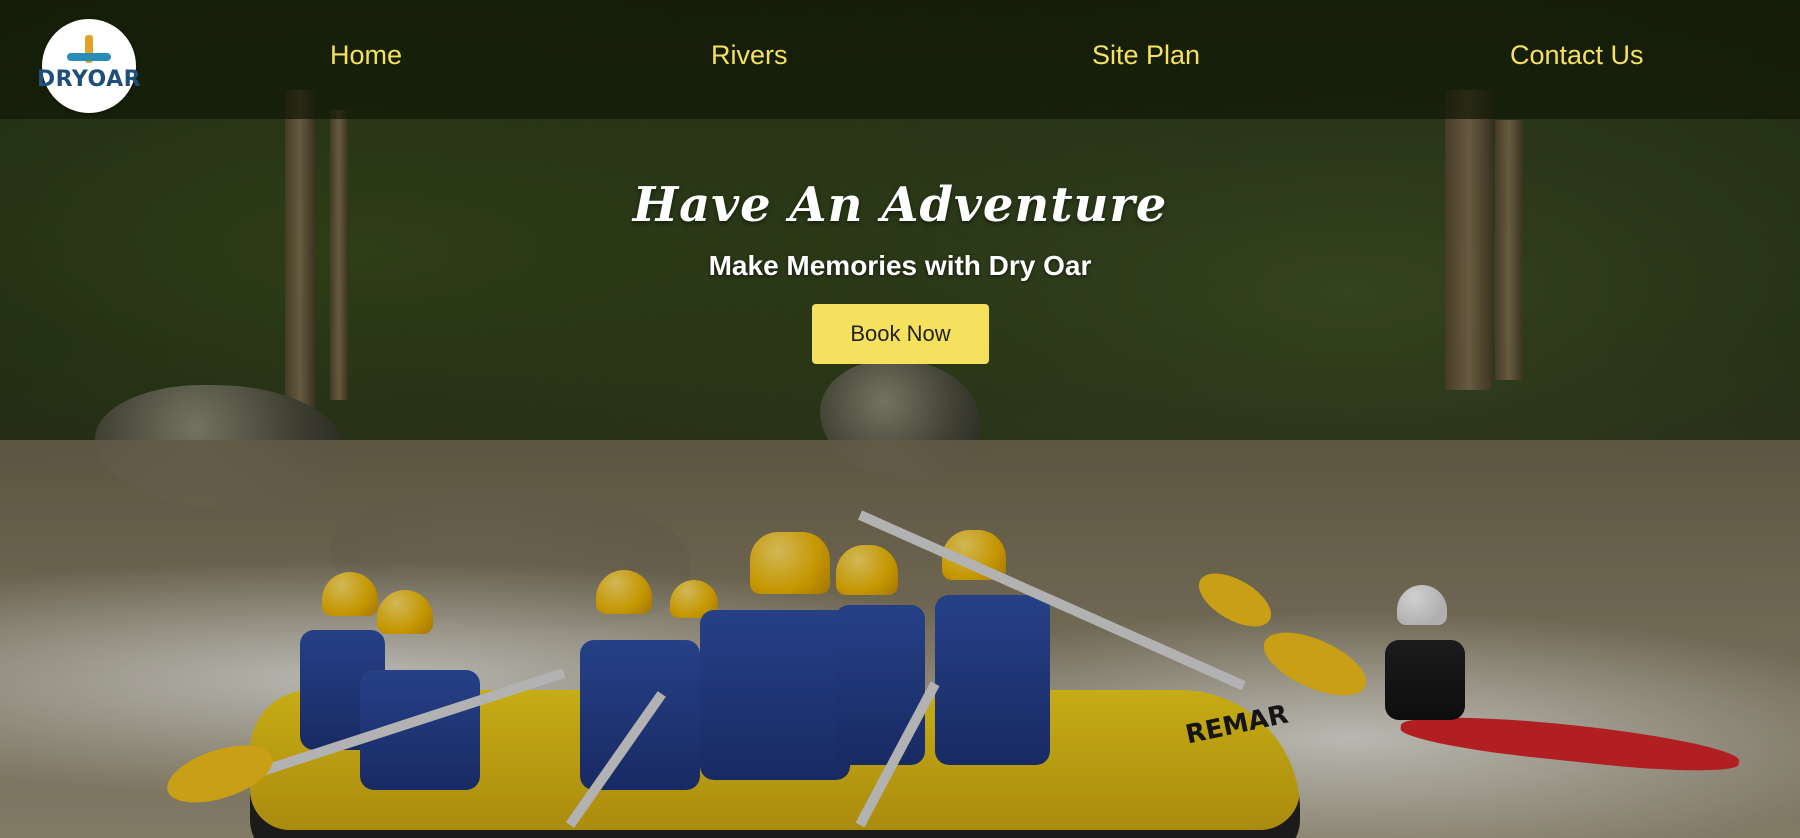 This screenshot has width=1800, height=838. I want to click on nav-link-home: Home, so click(366, 55).